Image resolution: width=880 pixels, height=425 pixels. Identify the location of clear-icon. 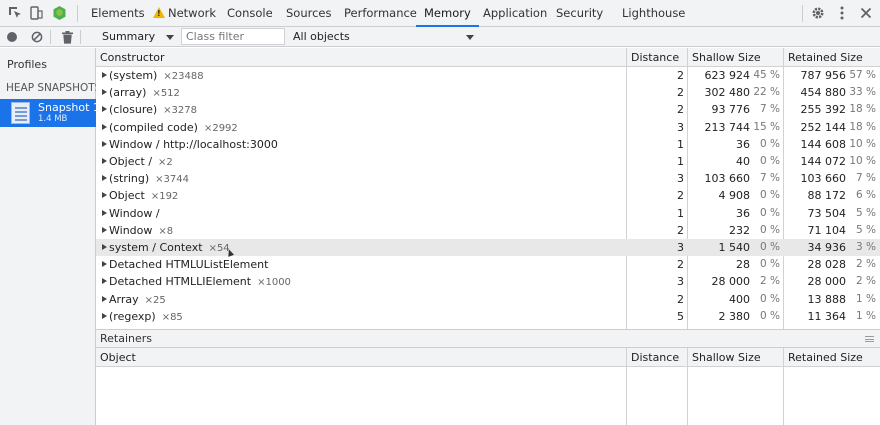
(37, 37).